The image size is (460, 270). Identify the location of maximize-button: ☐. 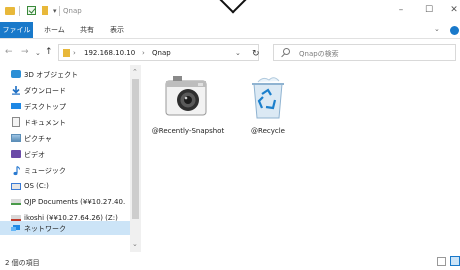
(429, 10).